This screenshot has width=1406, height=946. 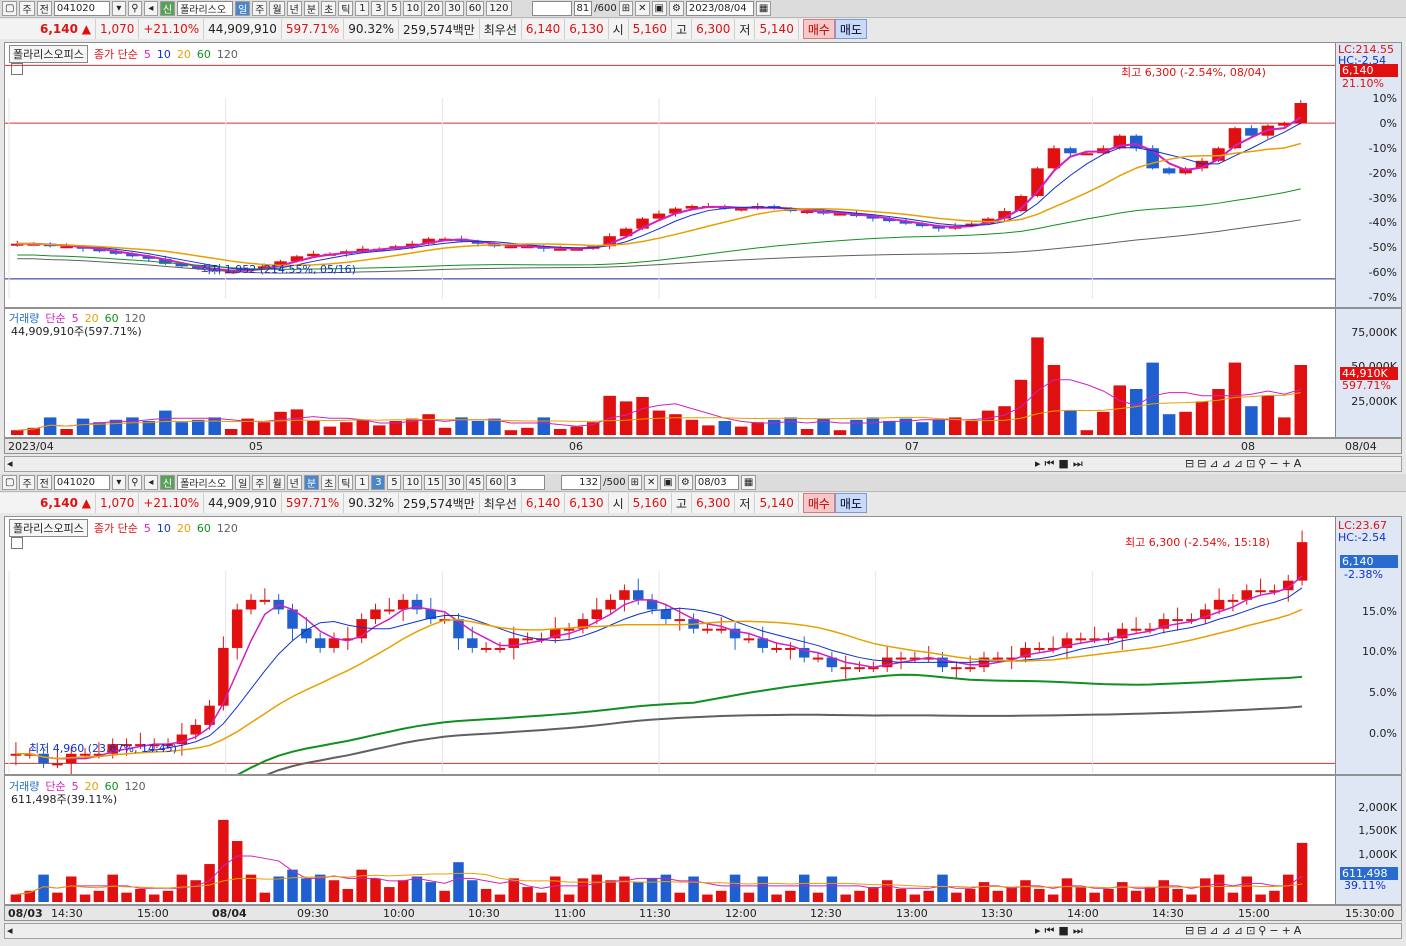 What do you see at coordinates (499, 8) in the screenshot?
I see `num-120-button: 120` at bounding box center [499, 8].